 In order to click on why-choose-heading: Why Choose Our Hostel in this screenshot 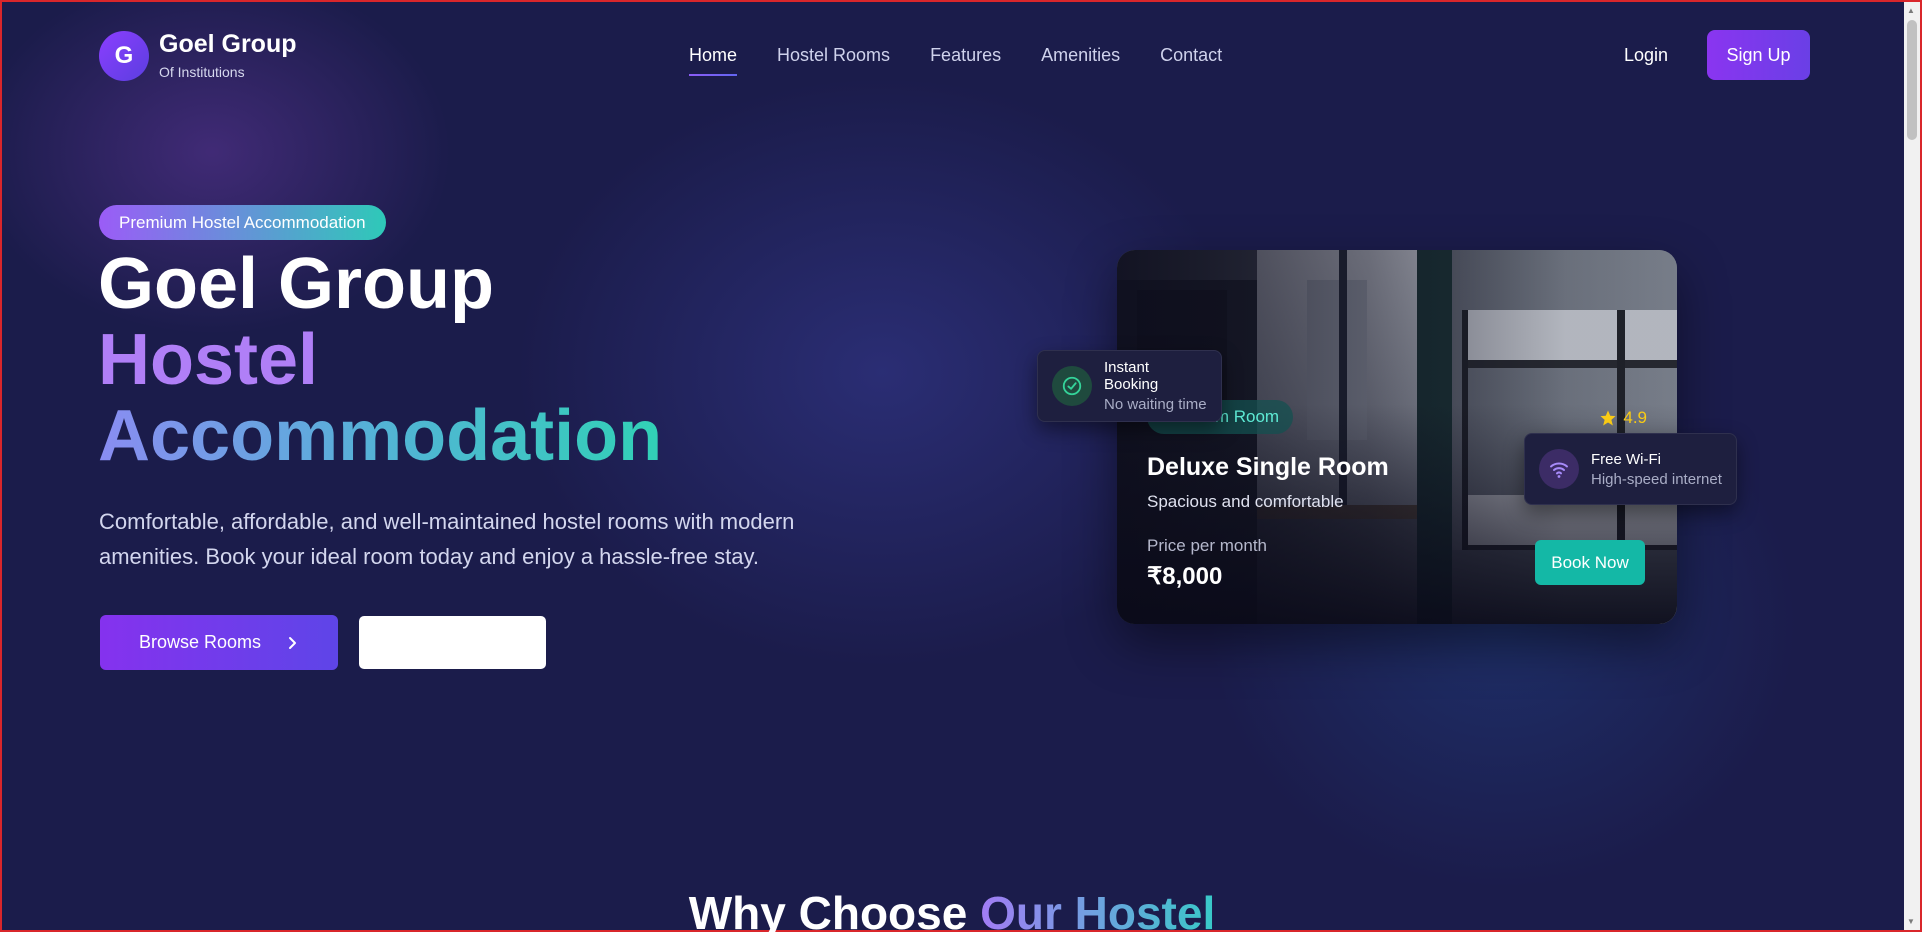, I will do `click(952, 909)`.